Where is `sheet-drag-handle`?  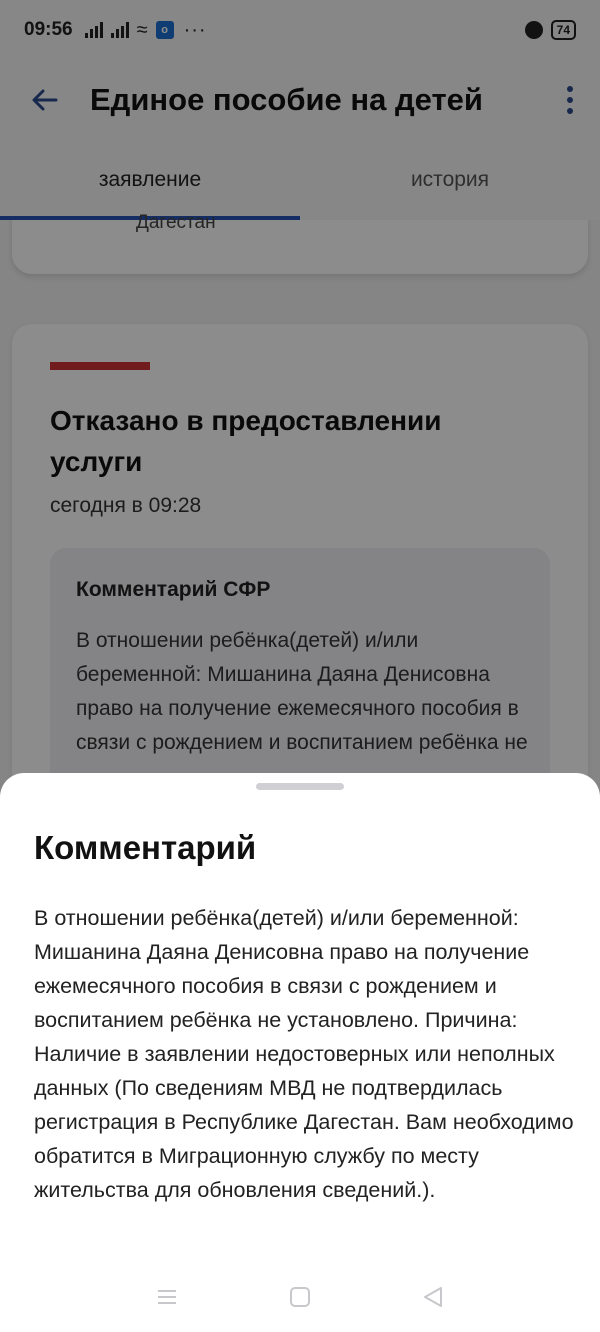
sheet-drag-handle is located at coordinates (300, 786).